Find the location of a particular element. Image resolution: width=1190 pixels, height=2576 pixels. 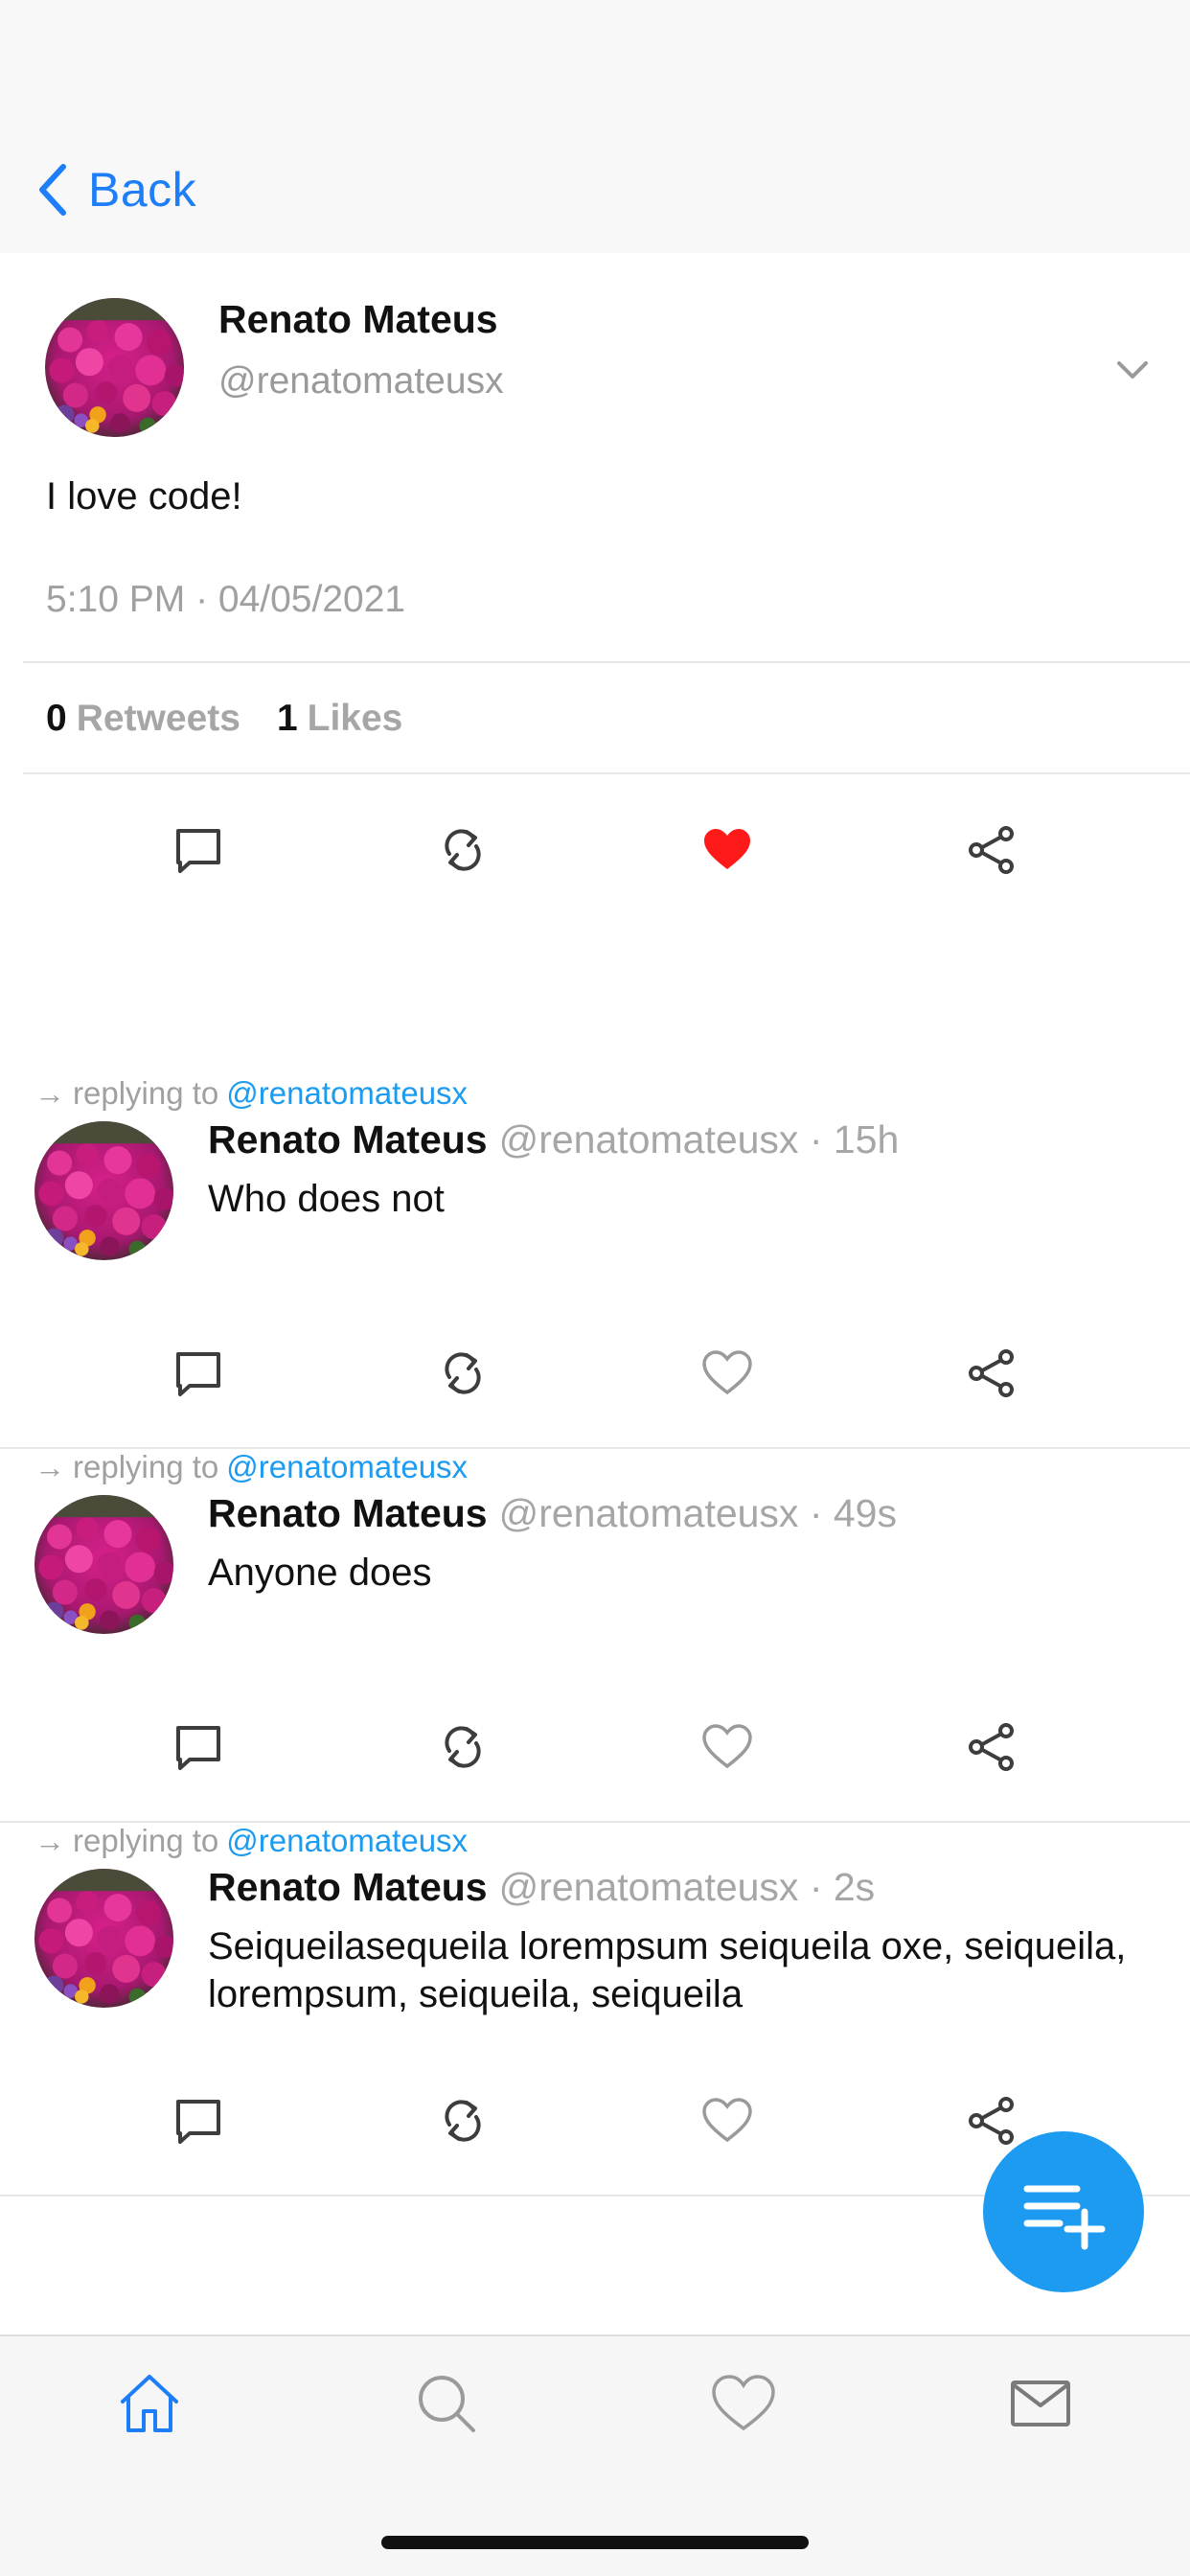

tweet-stats: 0 Retweets 1 Likes is located at coordinates (224, 719).